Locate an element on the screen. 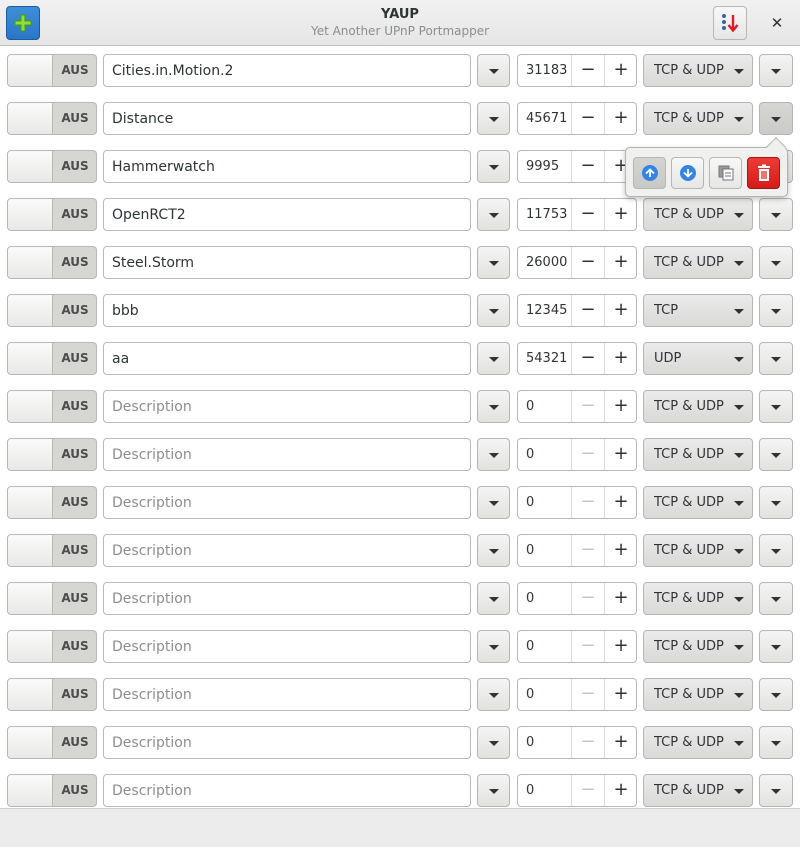 The width and height of the screenshot is (800, 847). move-up-button is located at coordinates (649, 173).